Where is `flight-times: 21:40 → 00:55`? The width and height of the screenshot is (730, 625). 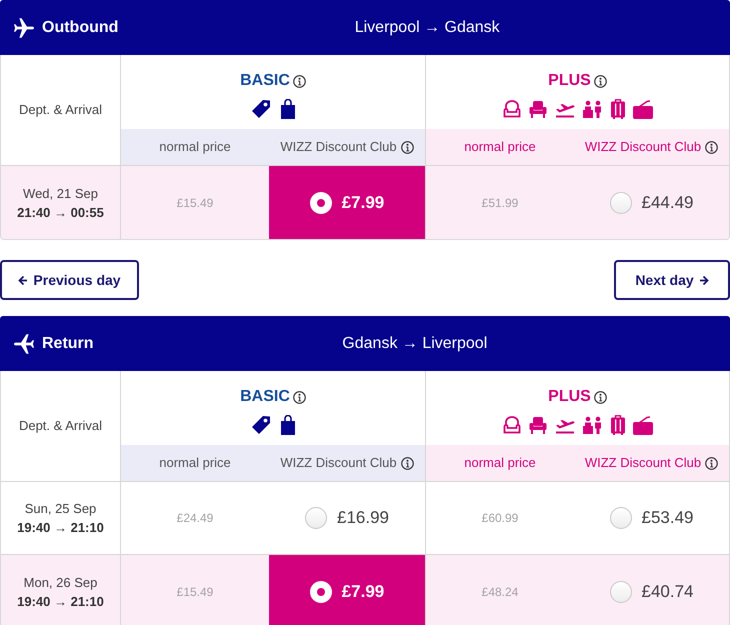
flight-times: 21:40 → 00:55 is located at coordinates (60, 213).